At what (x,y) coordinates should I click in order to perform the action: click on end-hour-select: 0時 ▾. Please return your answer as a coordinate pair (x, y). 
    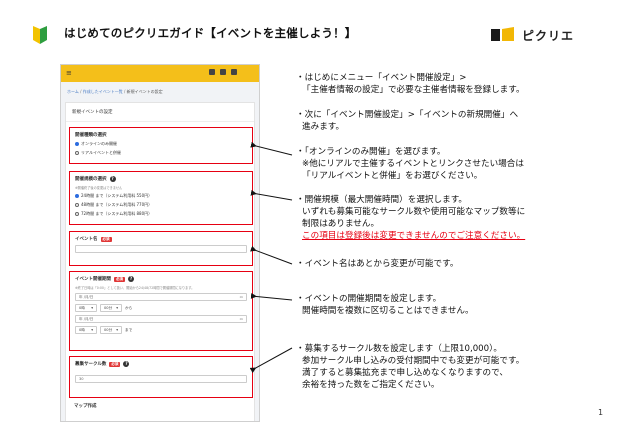
    Looking at the image, I should click on (86, 330).